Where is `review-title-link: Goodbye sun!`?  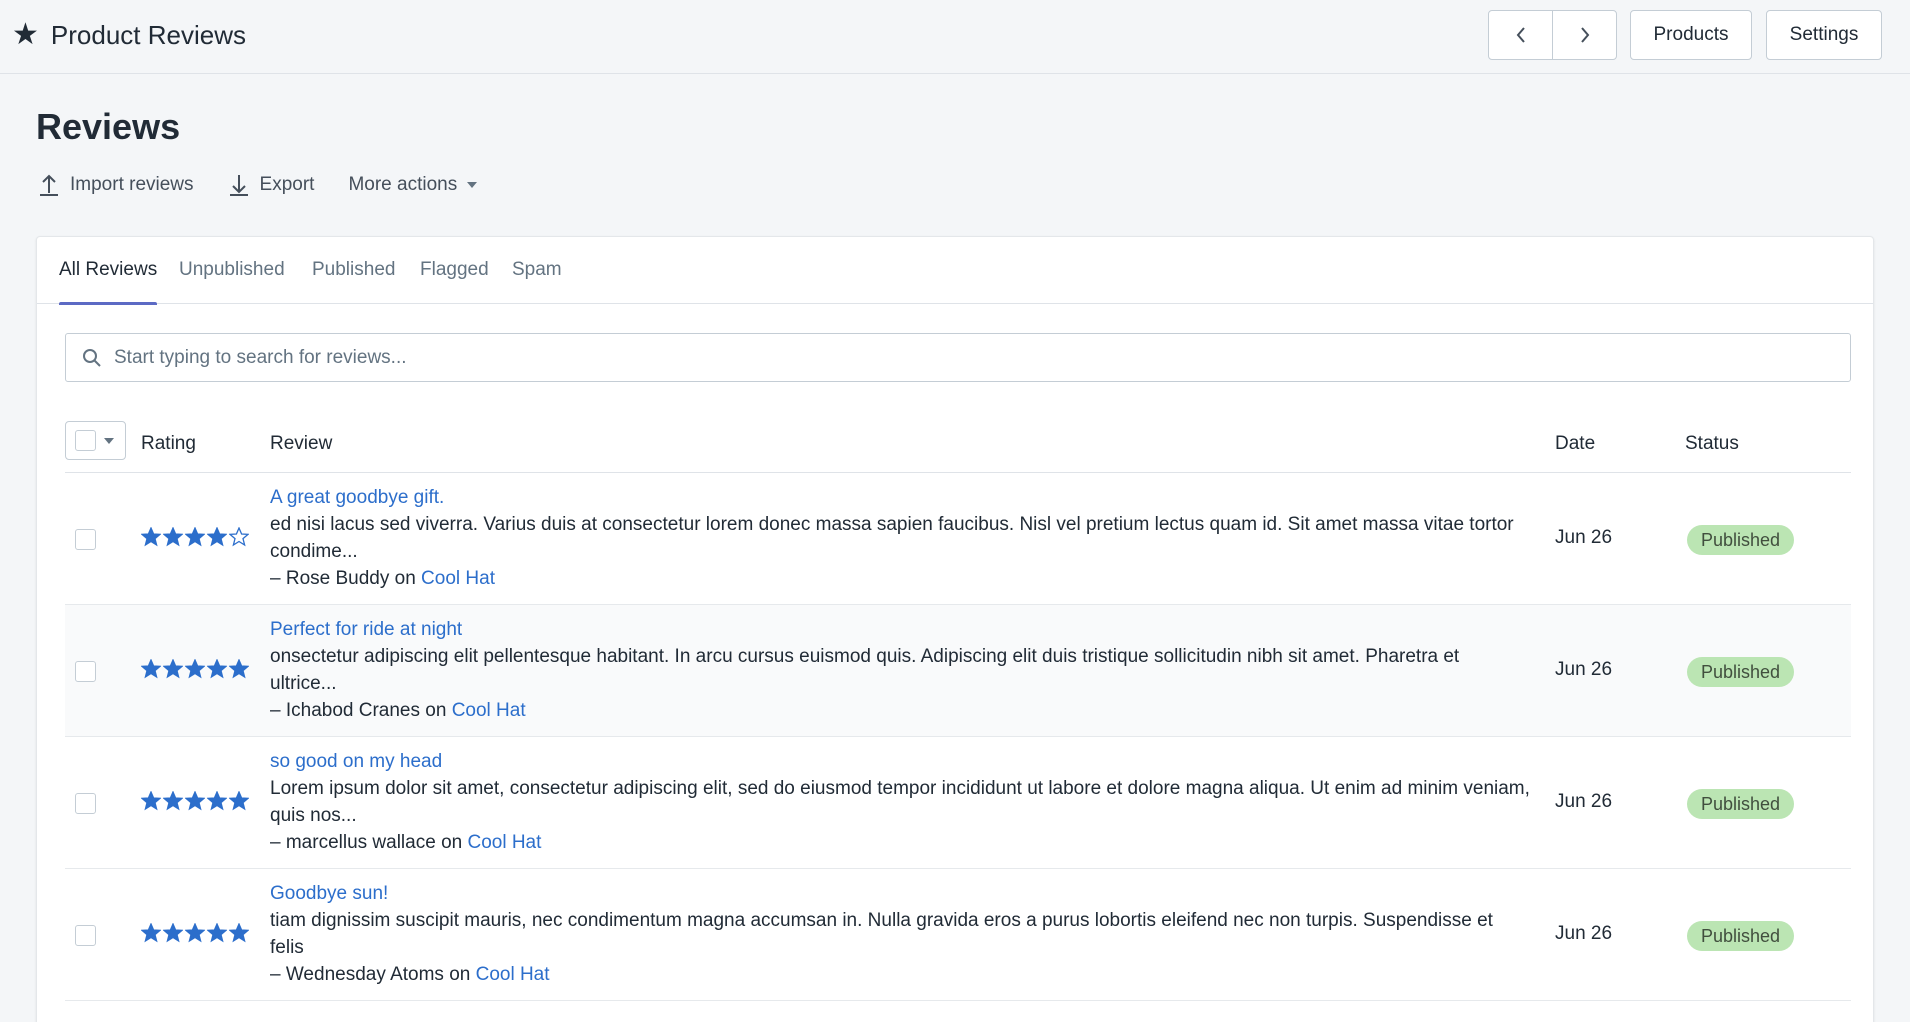 review-title-link: Goodbye sun! is located at coordinates (900, 894).